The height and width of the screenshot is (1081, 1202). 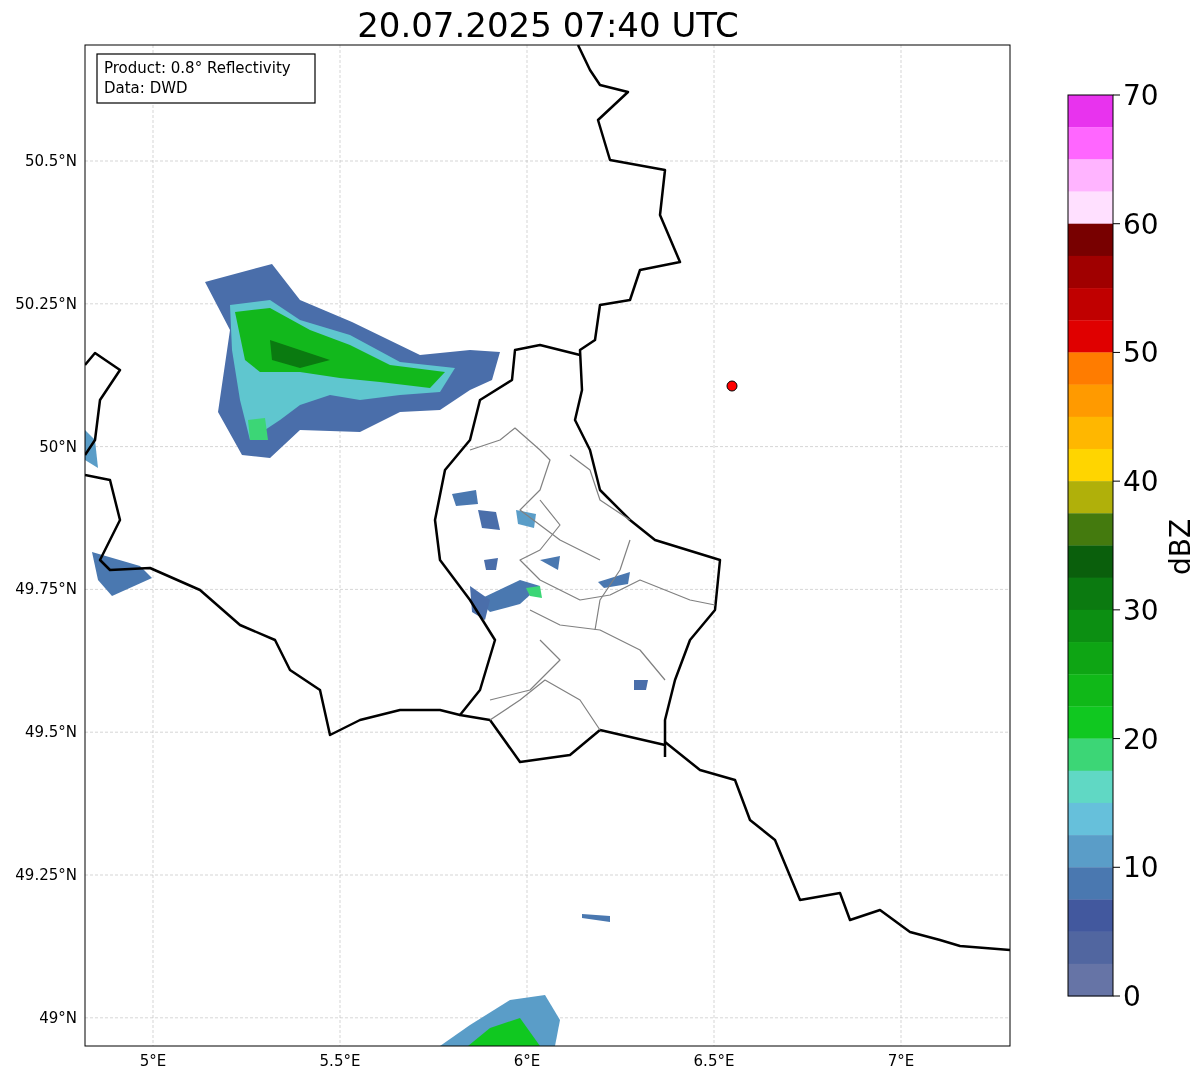 What do you see at coordinates (527, 1061) in the screenshot?
I see `longitude-label: 6°E` at bounding box center [527, 1061].